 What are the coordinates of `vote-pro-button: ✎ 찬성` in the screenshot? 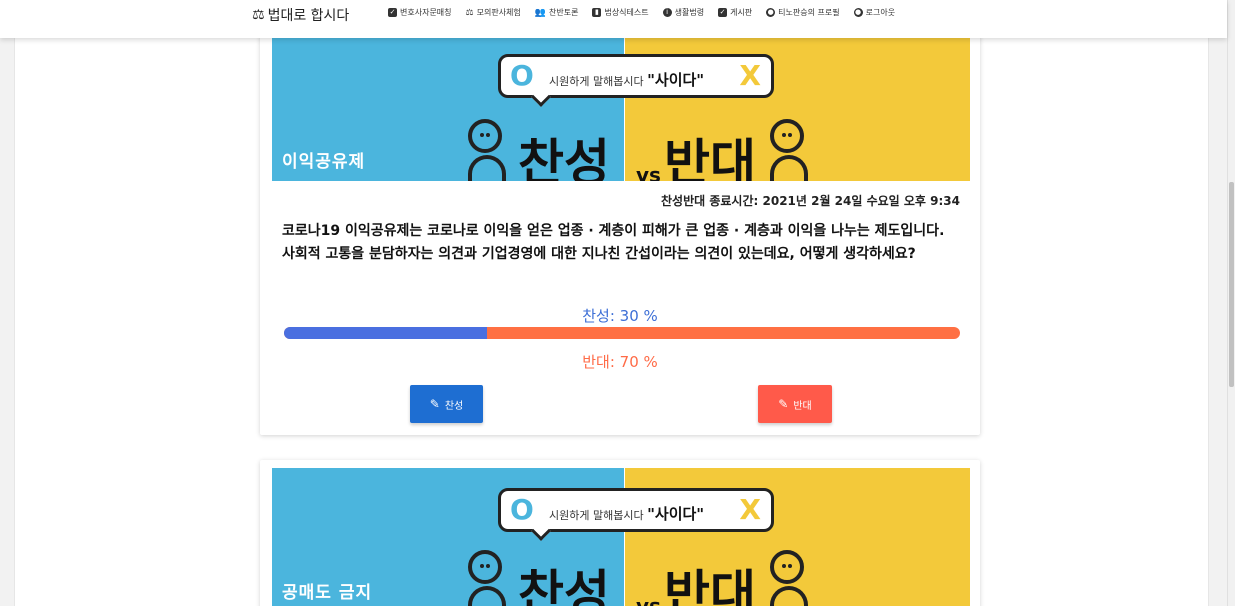 It's located at (446, 404).